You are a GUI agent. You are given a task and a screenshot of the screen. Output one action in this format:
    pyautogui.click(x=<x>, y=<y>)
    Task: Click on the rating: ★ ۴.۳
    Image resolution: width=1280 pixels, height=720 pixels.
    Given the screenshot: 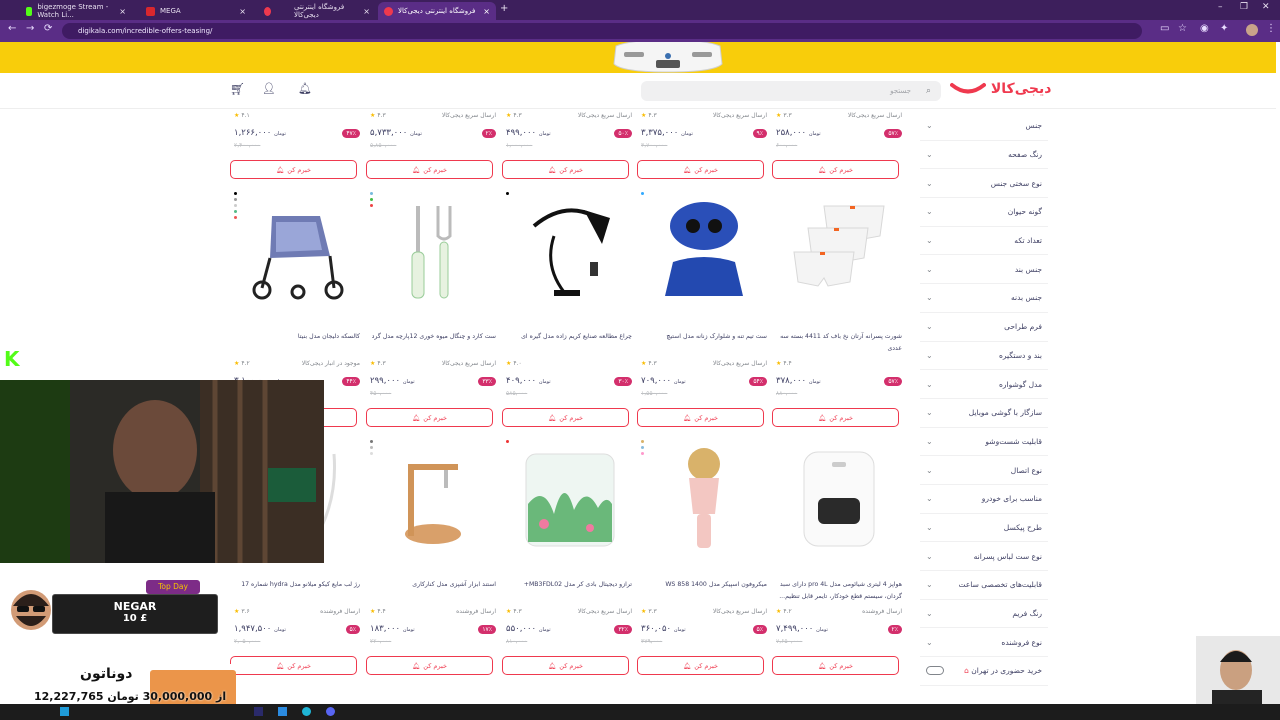 What is the action you would take?
    pyautogui.click(x=378, y=115)
    